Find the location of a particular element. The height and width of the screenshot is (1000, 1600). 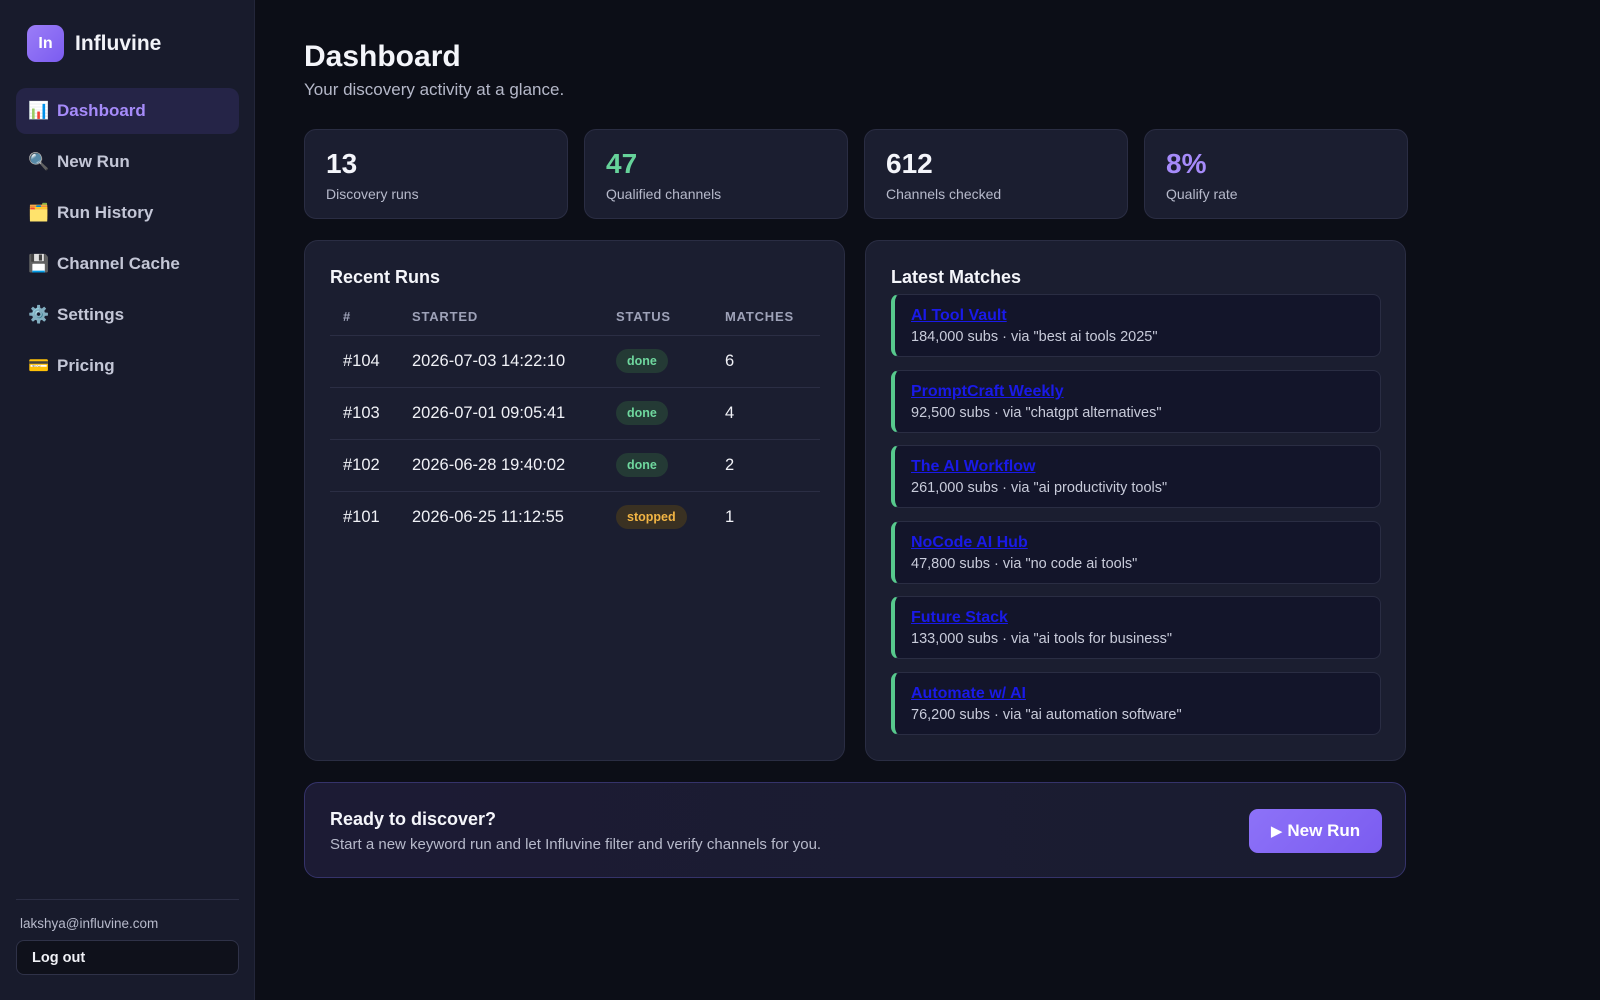

table-header-row: # STARTED STATUS MATCHES is located at coordinates (575, 317).